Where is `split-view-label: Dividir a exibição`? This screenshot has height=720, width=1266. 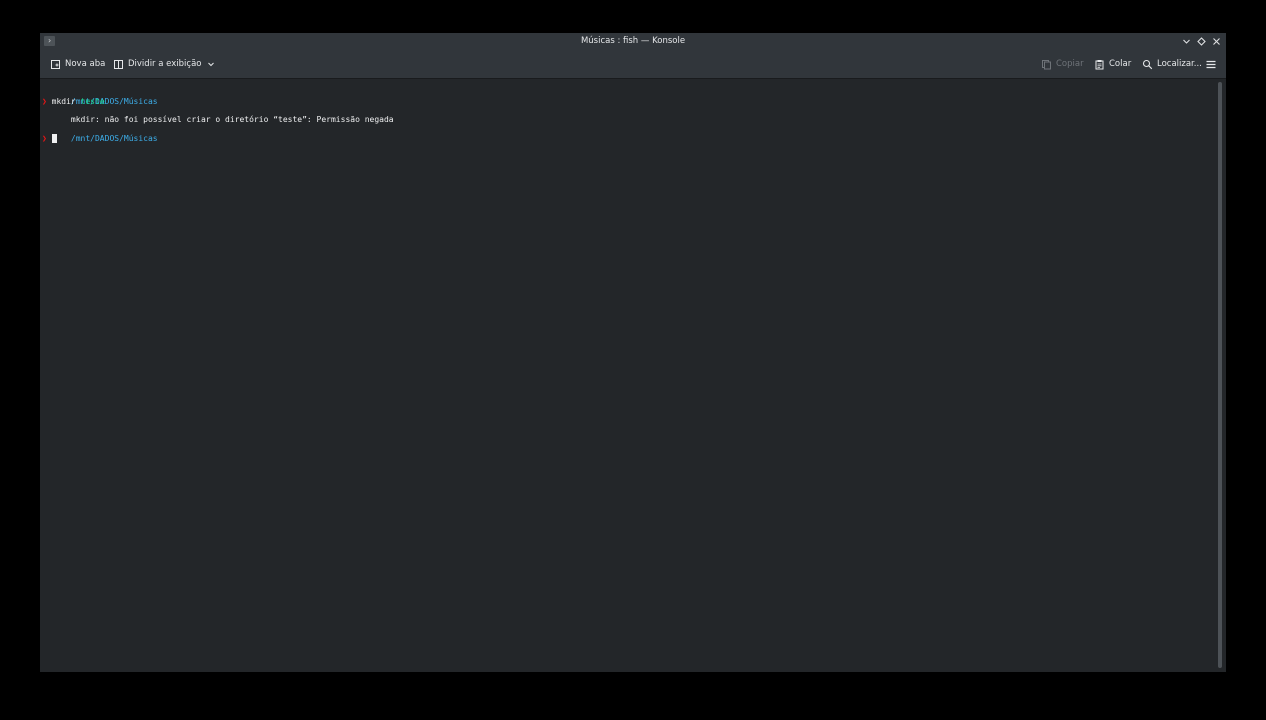 split-view-label: Dividir a exibição is located at coordinates (165, 64).